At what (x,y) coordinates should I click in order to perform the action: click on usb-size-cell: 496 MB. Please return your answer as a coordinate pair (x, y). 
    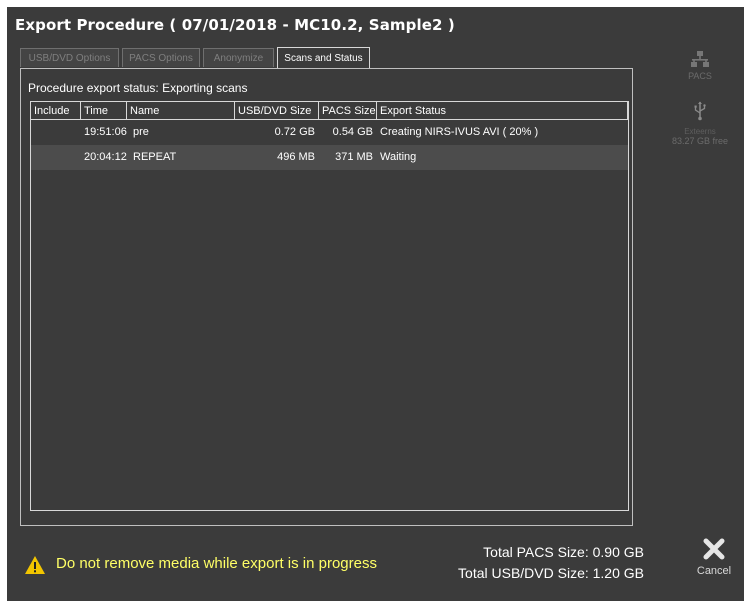
    Looking at the image, I should click on (296, 157).